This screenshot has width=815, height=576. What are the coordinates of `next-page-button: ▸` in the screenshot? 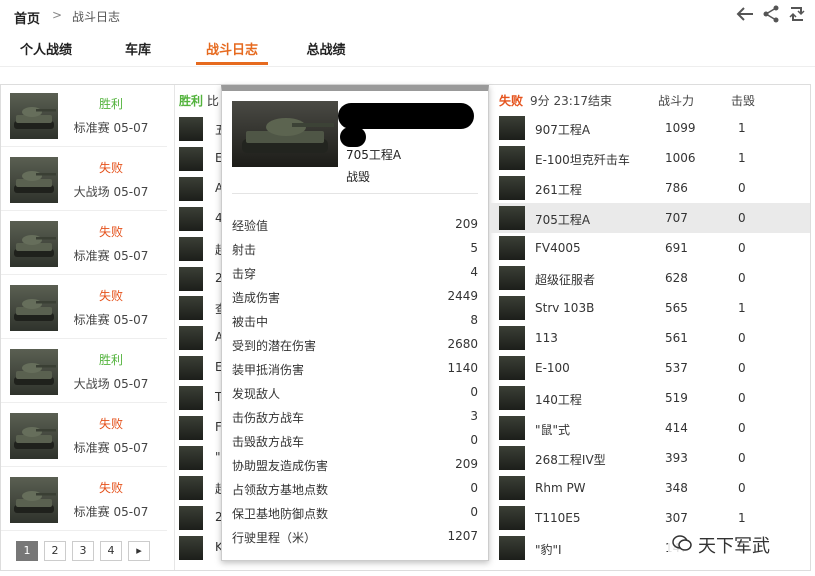 It's located at (139, 551).